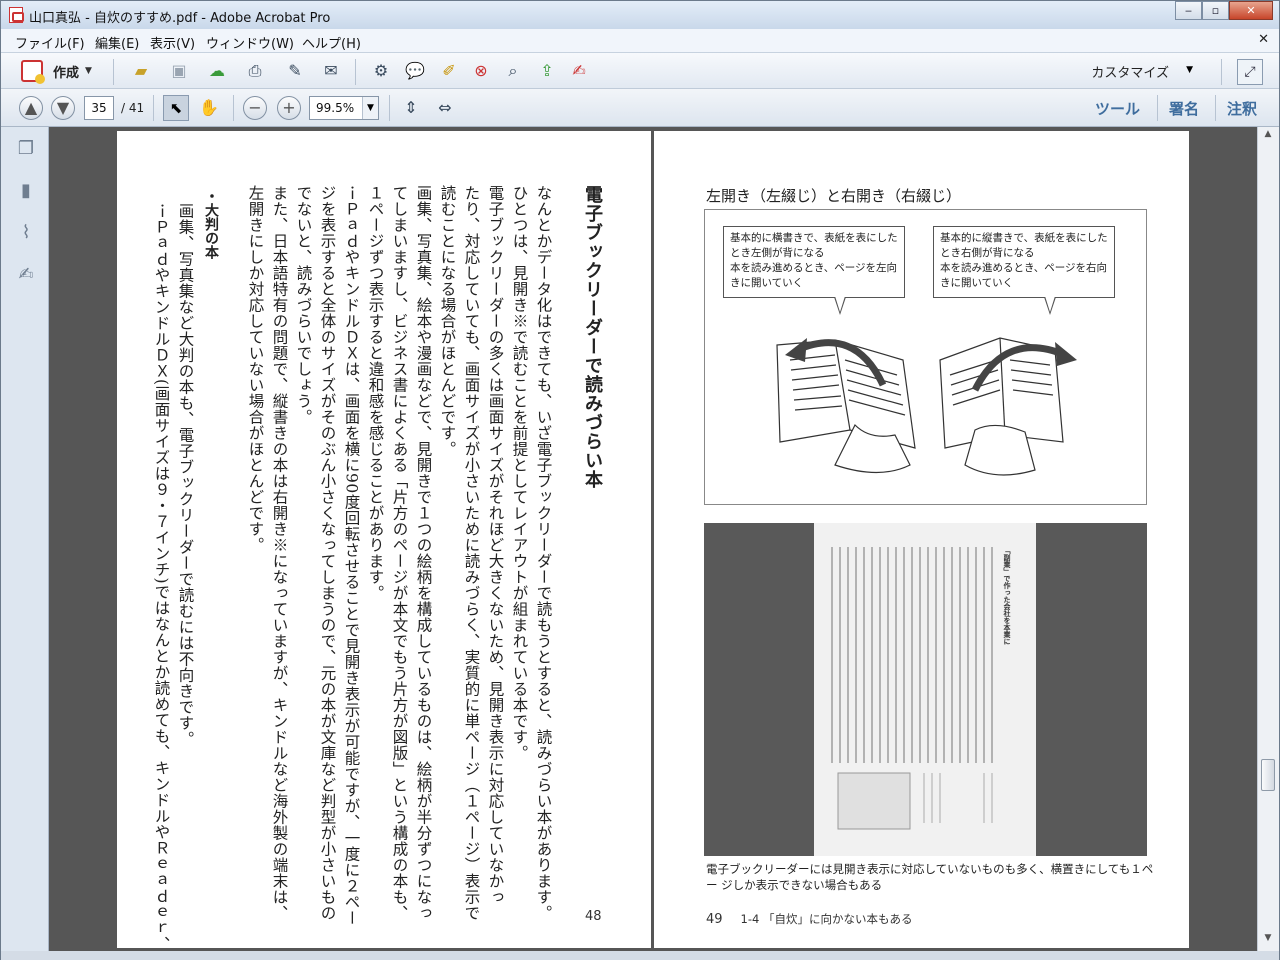 Image resolution: width=1280 pixels, height=960 pixels. What do you see at coordinates (1251, 10) in the screenshot?
I see `close-button: ✕` at bounding box center [1251, 10].